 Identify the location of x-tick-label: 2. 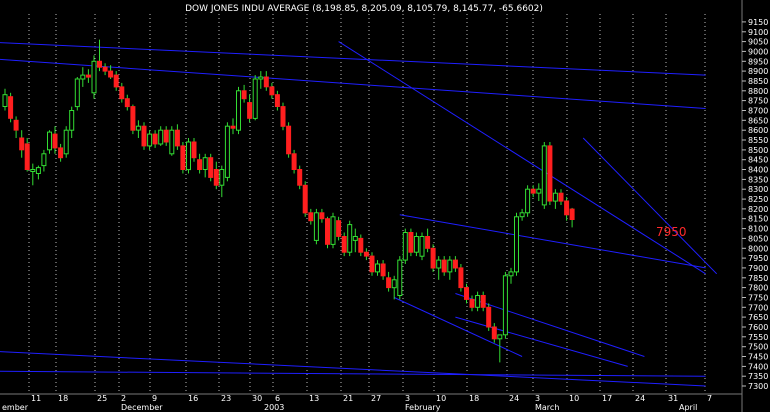
(123, 398).